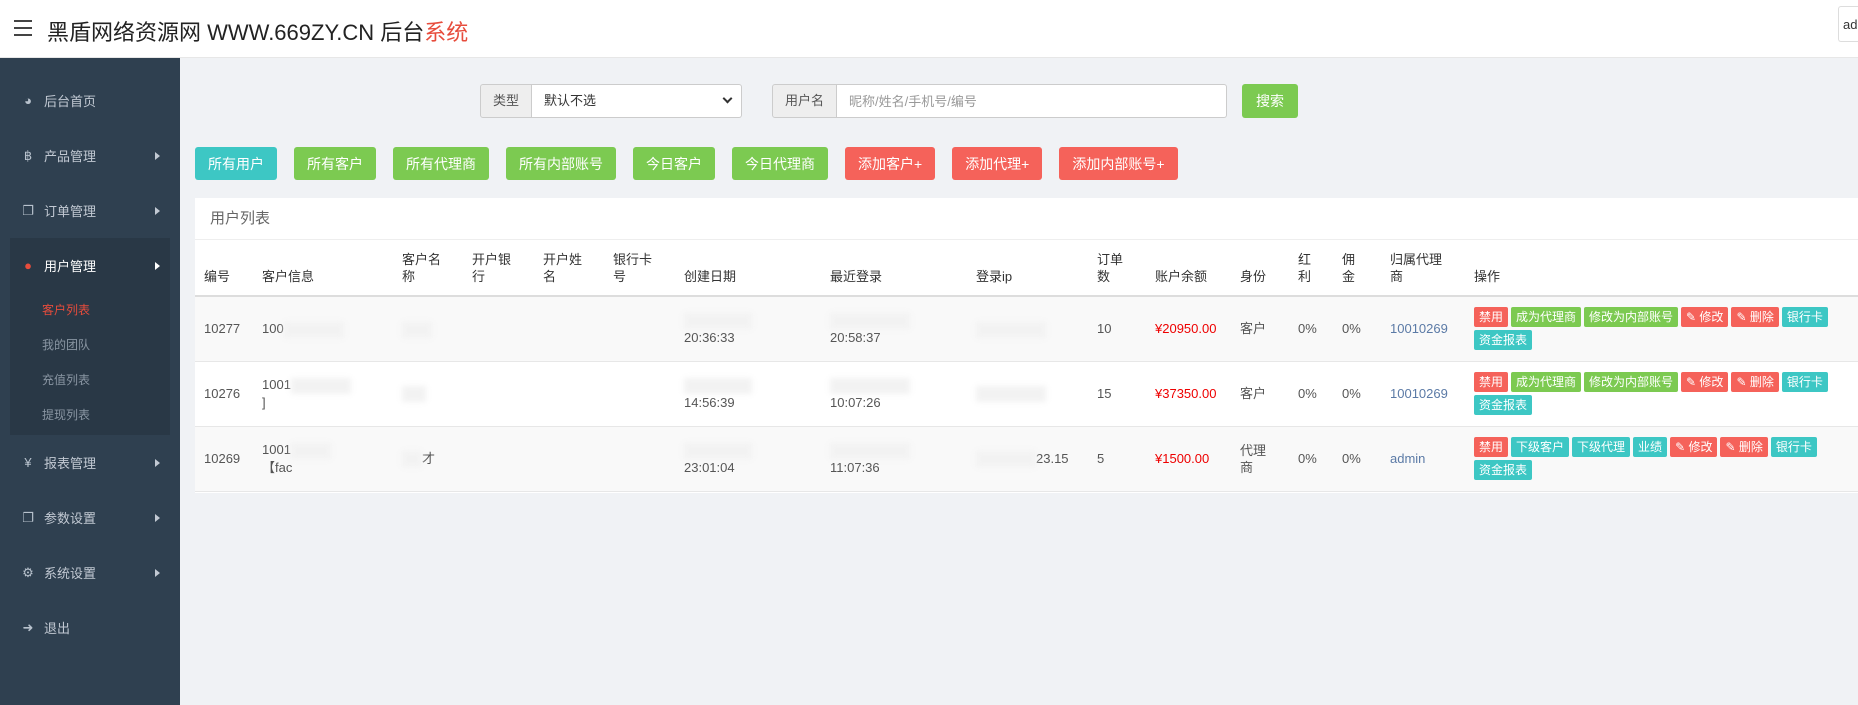 Image resolution: width=1858 pixels, height=705 pixels. Describe the element at coordinates (1540, 446) in the screenshot. I see `sub-customer-button: 下级客户` at that location.